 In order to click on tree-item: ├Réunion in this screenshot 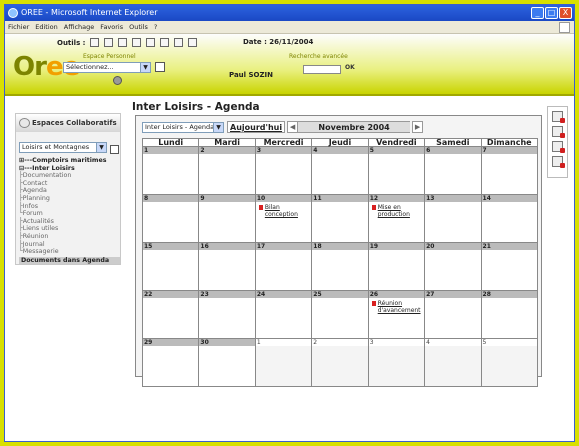, I will do `click(69, 237)`.